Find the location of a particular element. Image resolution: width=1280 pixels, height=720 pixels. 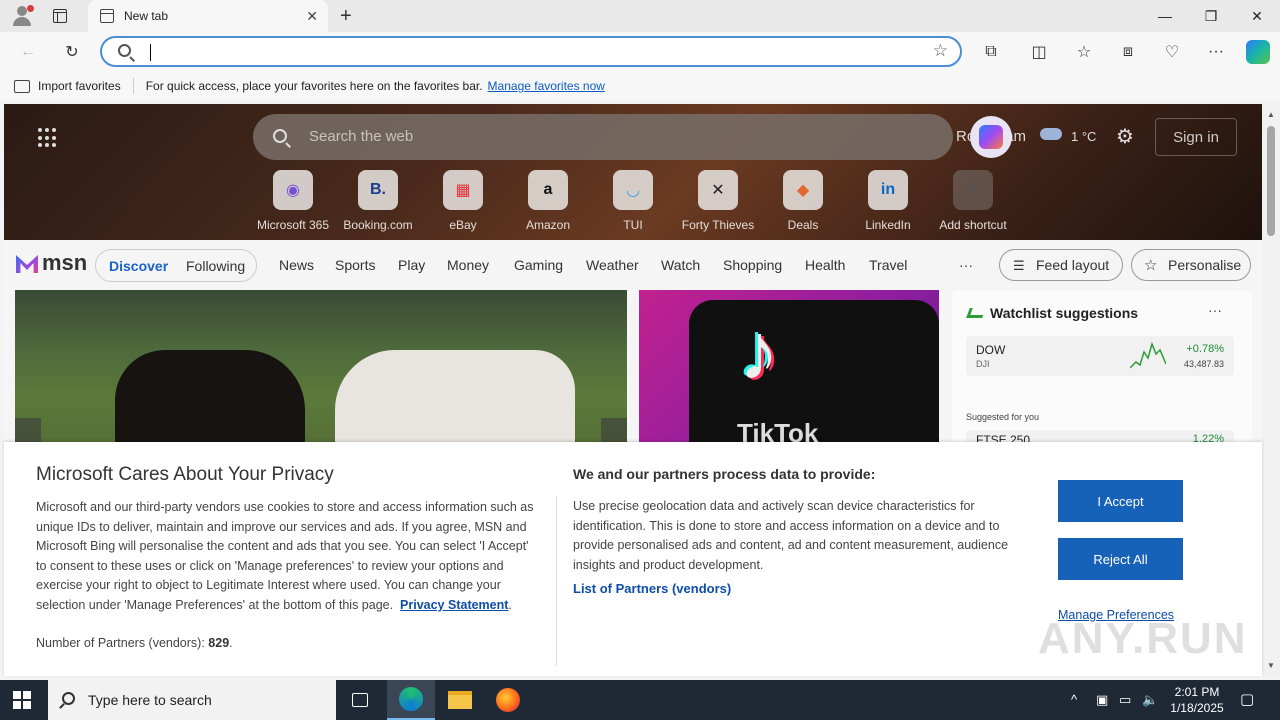

personalise-button: ☆ Personalise is located at coordinates (1191, 265).